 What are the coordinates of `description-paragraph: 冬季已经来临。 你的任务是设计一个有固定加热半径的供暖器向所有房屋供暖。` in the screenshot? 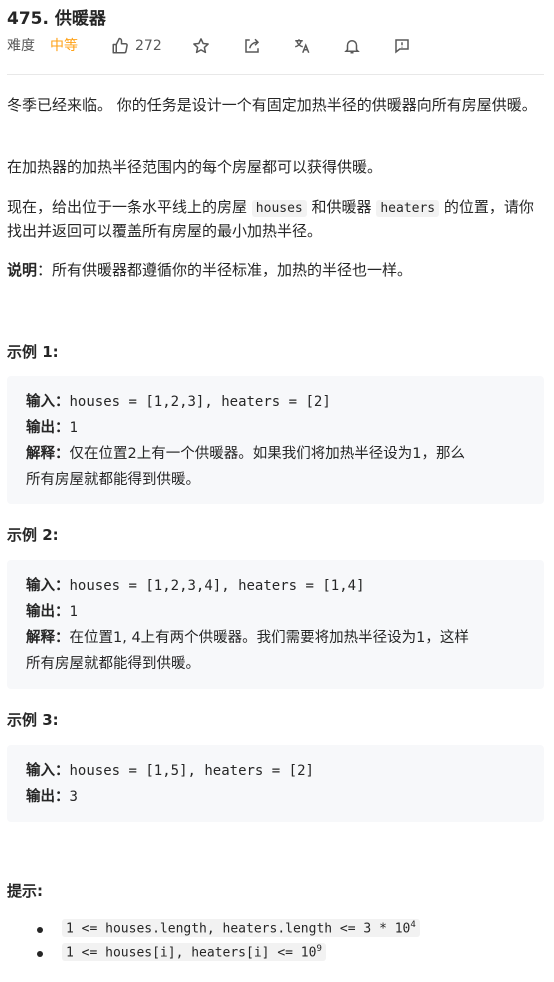 It's located at (272, 105).